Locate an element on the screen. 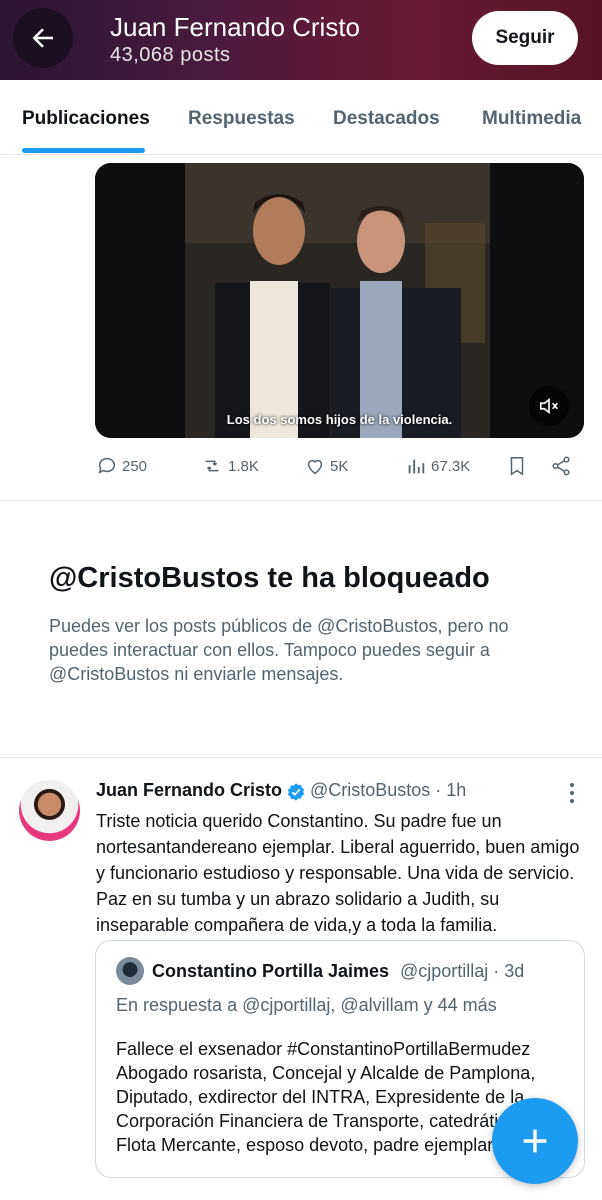 The image size is (602, 1200). bookmark-icon is located at coordinates (517, 466).